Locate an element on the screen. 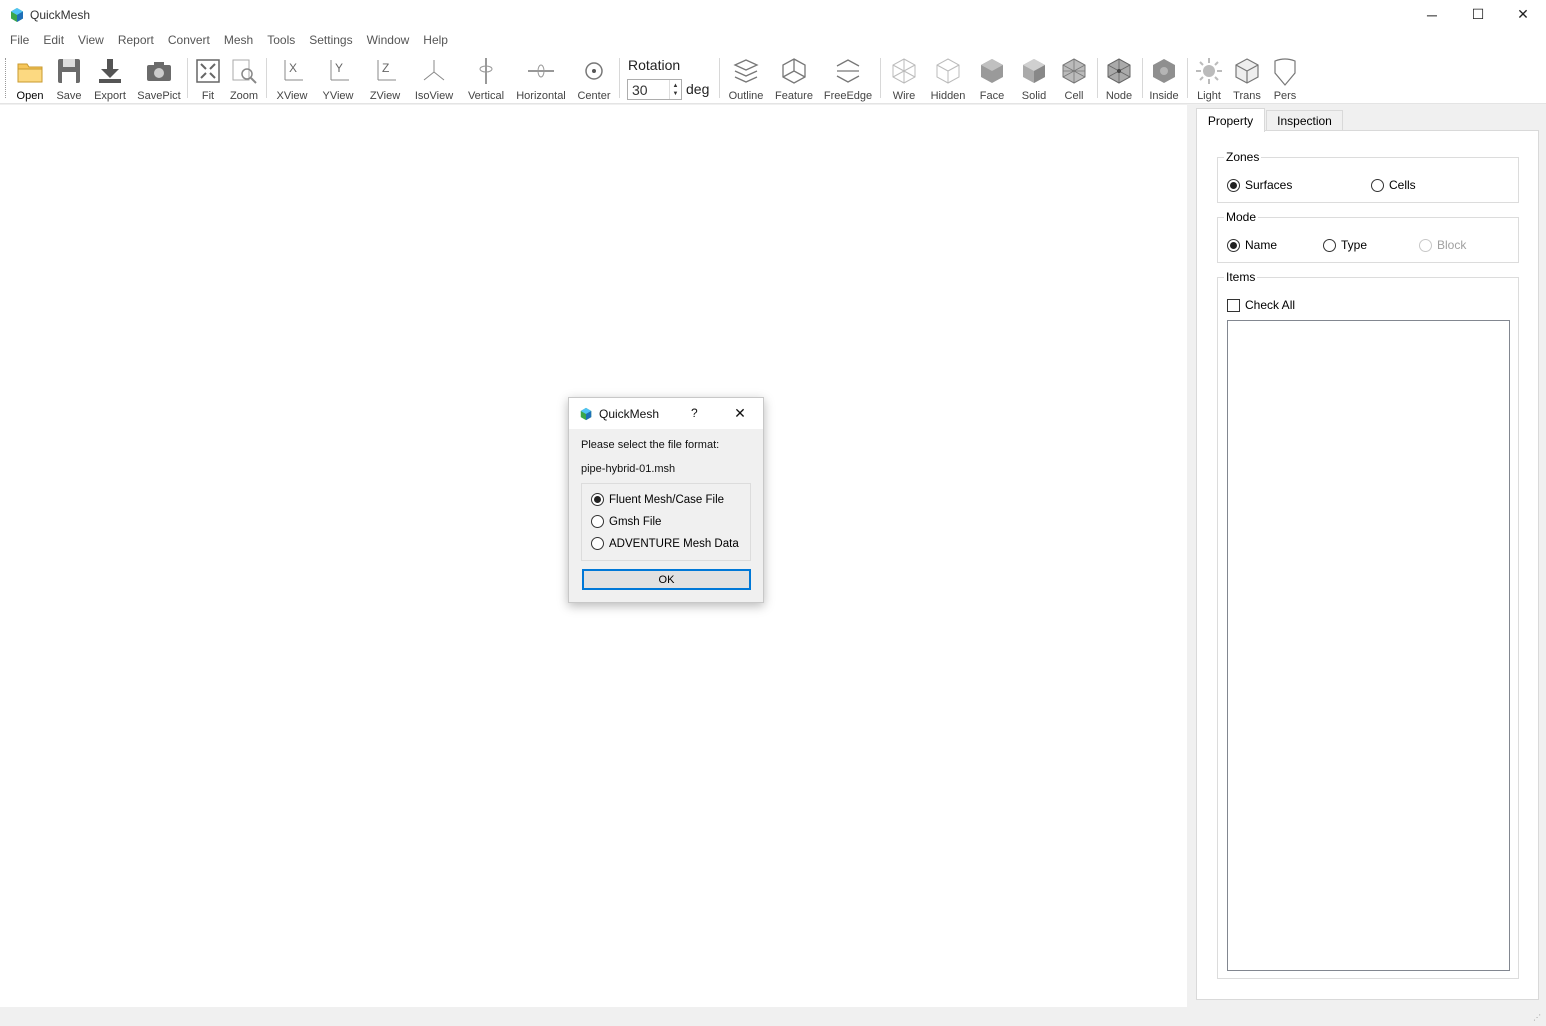 The width and height of the screenshot is (1546, 1026). node-button: Node is located at coordinates (1119, 78).